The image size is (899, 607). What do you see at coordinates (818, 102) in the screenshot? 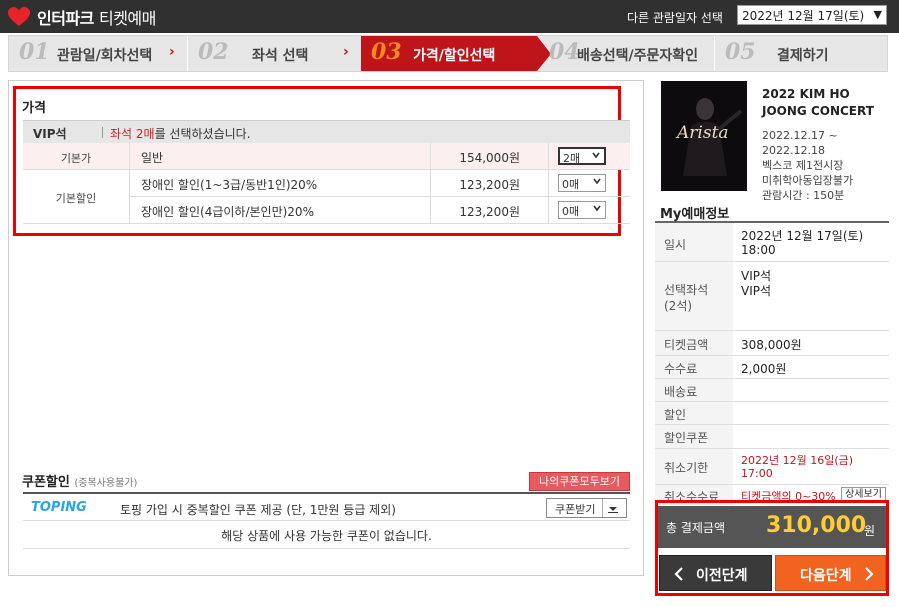
I see `show-title: 2022 KIM HO JOONG CONCERT` at bounding box center [818, 102].